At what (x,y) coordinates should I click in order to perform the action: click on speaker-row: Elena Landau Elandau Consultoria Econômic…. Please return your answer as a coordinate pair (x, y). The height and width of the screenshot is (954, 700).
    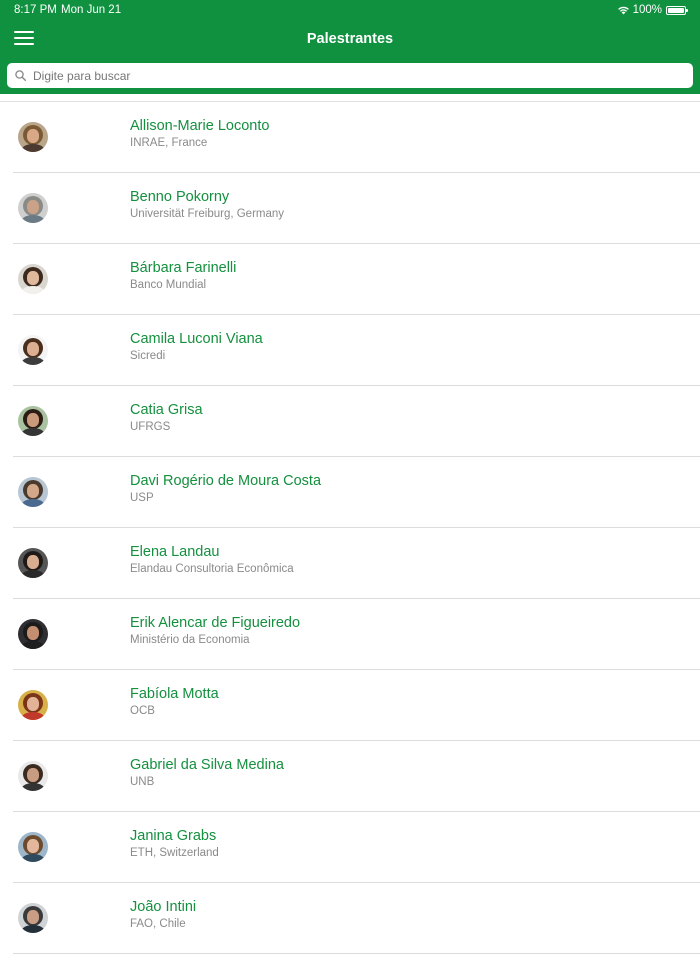
    Looking at the image, I should click on (350, 563).